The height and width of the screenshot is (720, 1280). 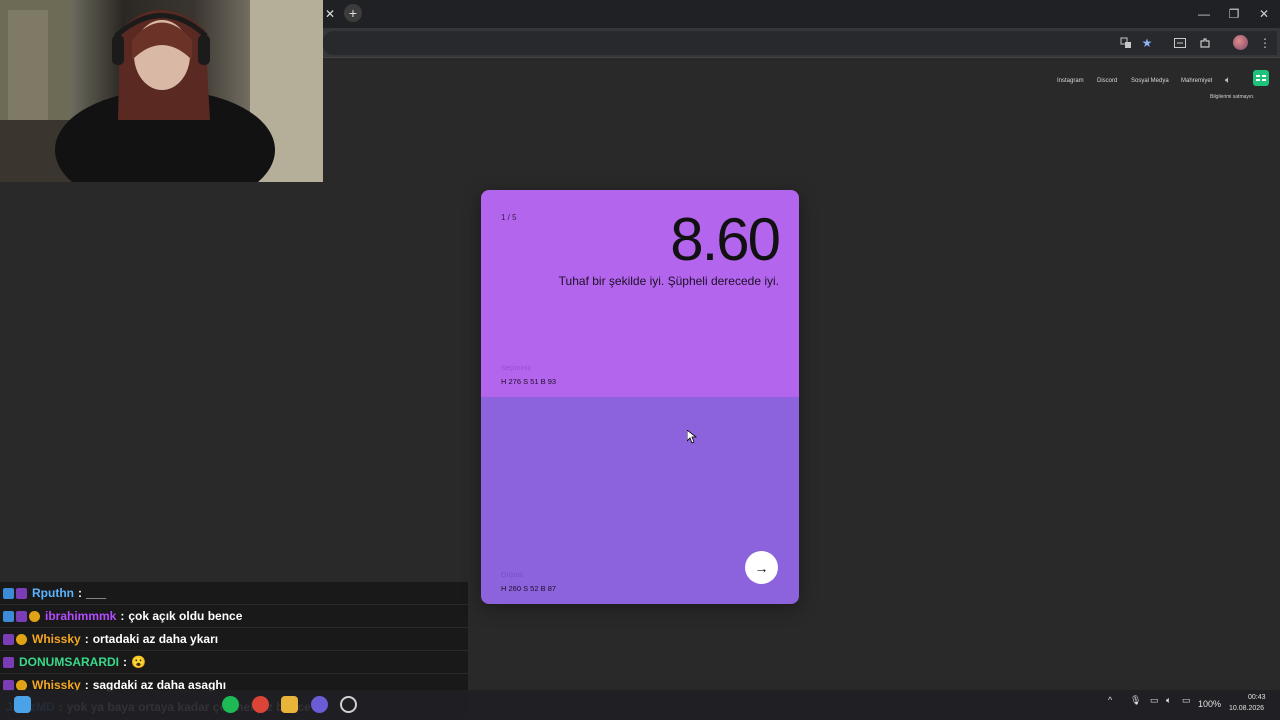 I want to click on webcam-feed-image, so click(x=161, y=91).